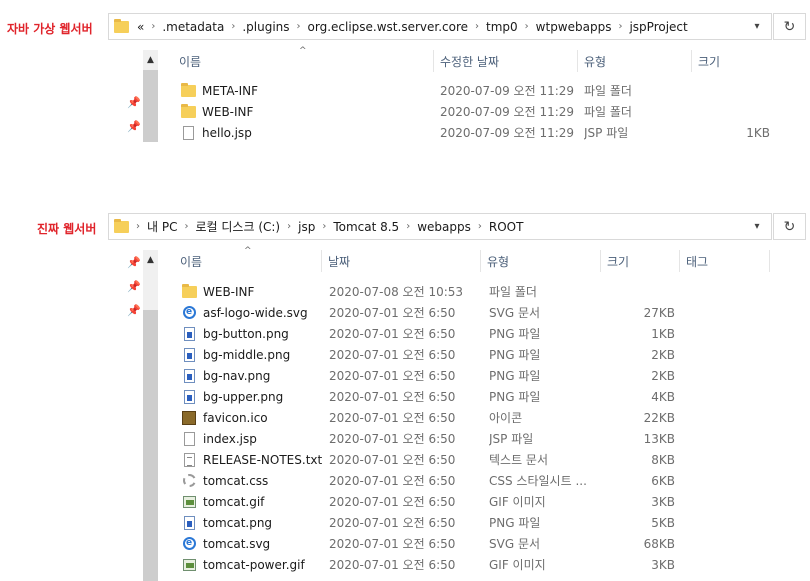 Image resolution: width=810 pixels, height=581 pixels. Describe the element at coordinates (162, 226) in the screenshot. I see `breadcrumb-item: 내 PC` at that location.